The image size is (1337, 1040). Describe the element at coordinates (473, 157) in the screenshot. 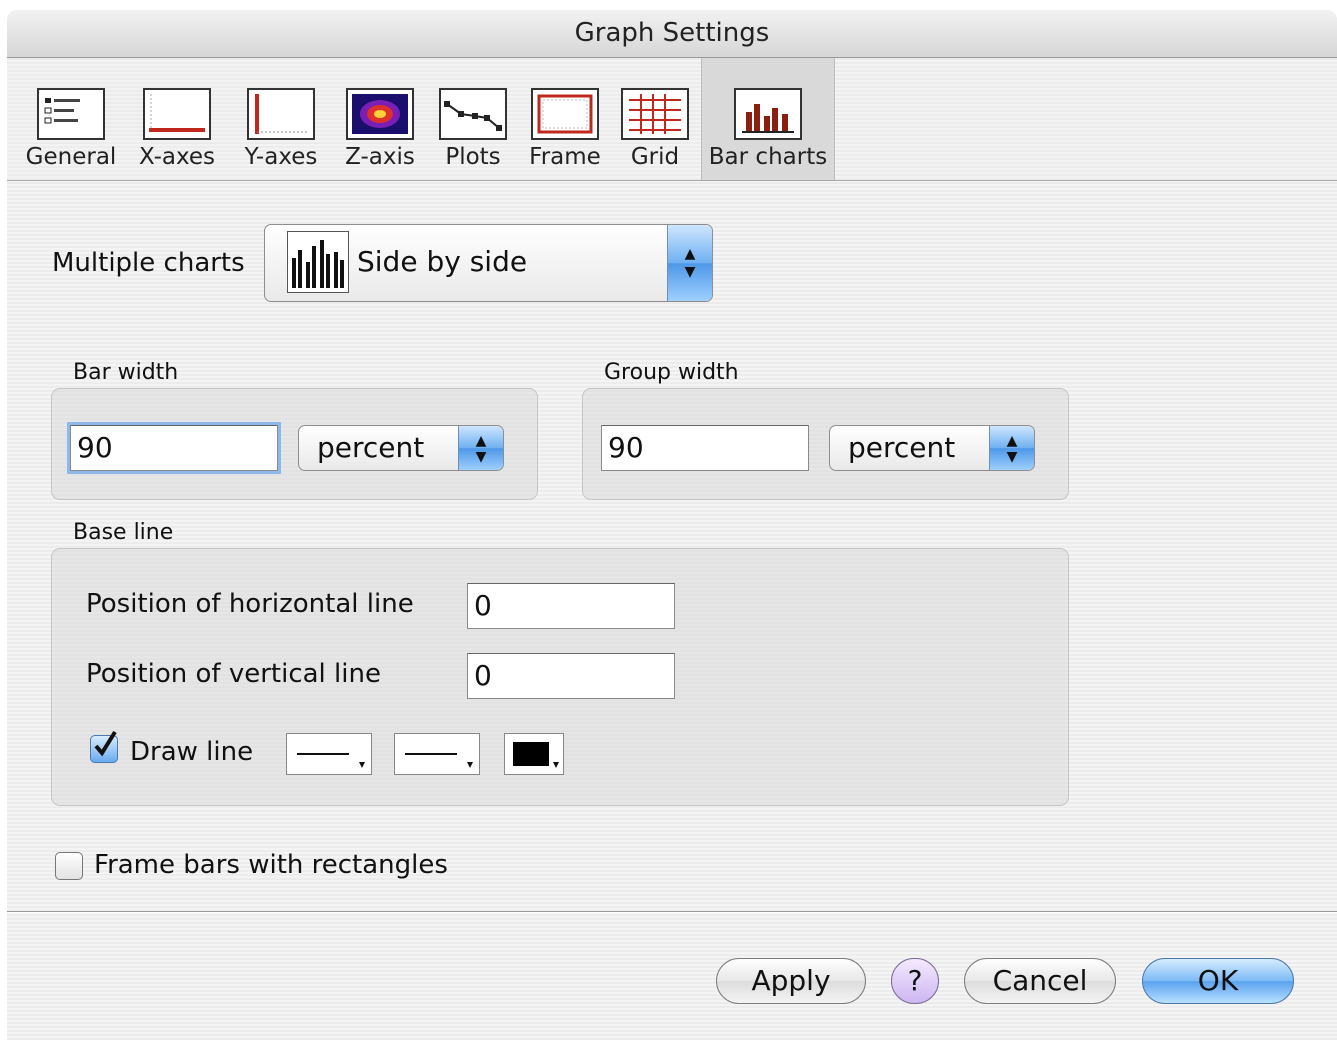

I see `tab-label: Plots` at that location.